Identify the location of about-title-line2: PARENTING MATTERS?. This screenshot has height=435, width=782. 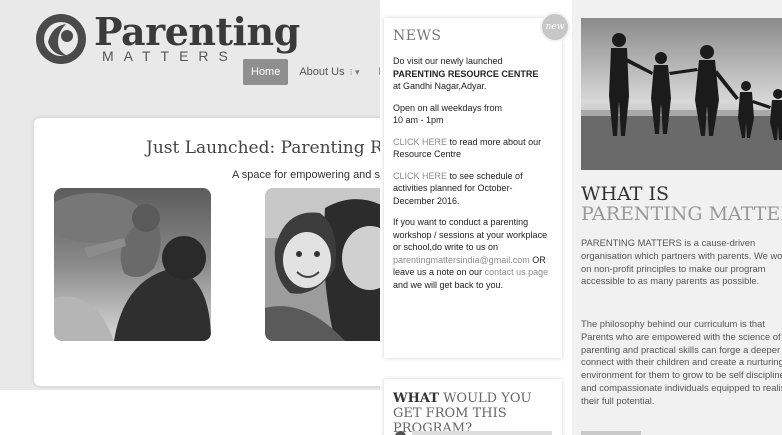
(681, 214).